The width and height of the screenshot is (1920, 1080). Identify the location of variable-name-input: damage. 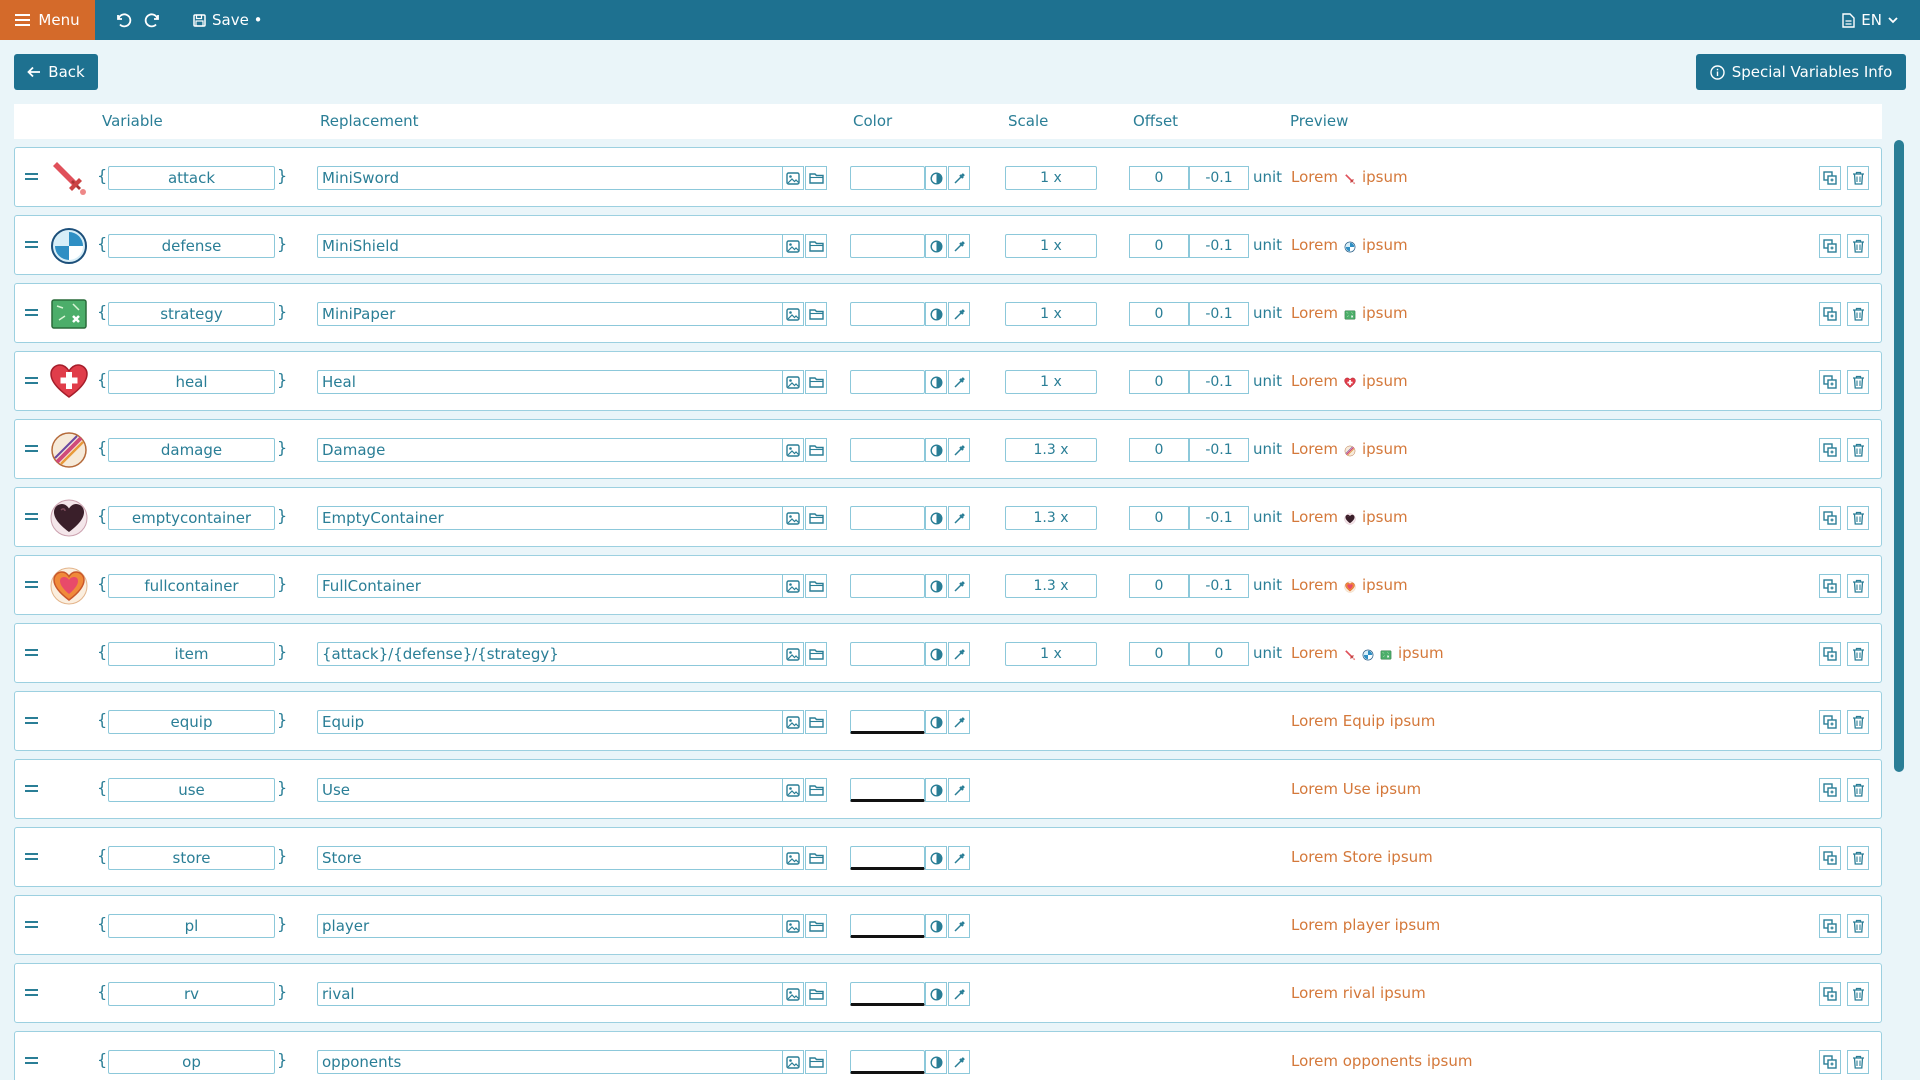
(191, 450).